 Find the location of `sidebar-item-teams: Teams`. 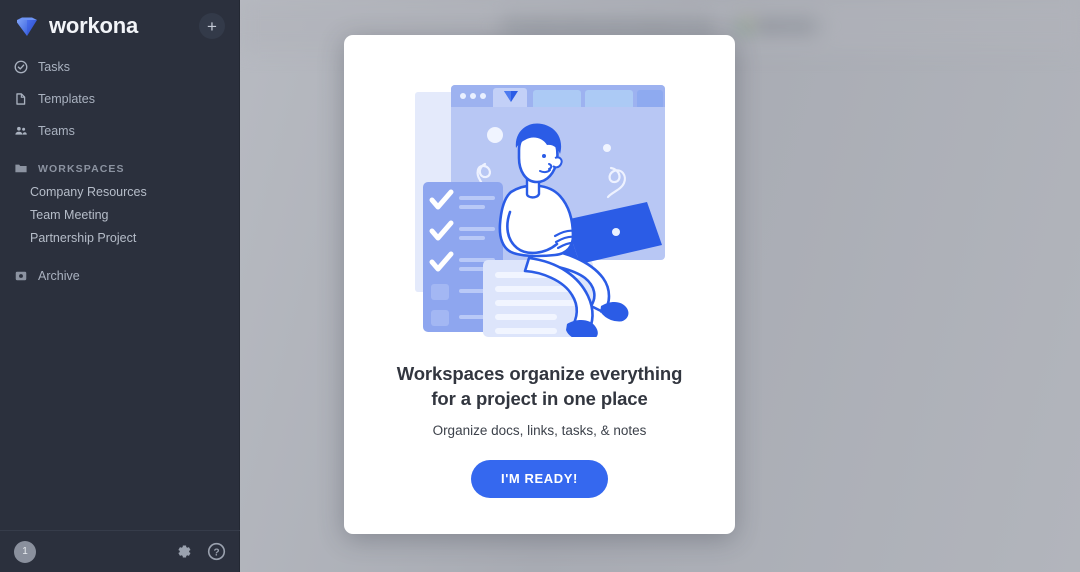

sidebar-item-teams: Teams is located at coordinates (119, 131).